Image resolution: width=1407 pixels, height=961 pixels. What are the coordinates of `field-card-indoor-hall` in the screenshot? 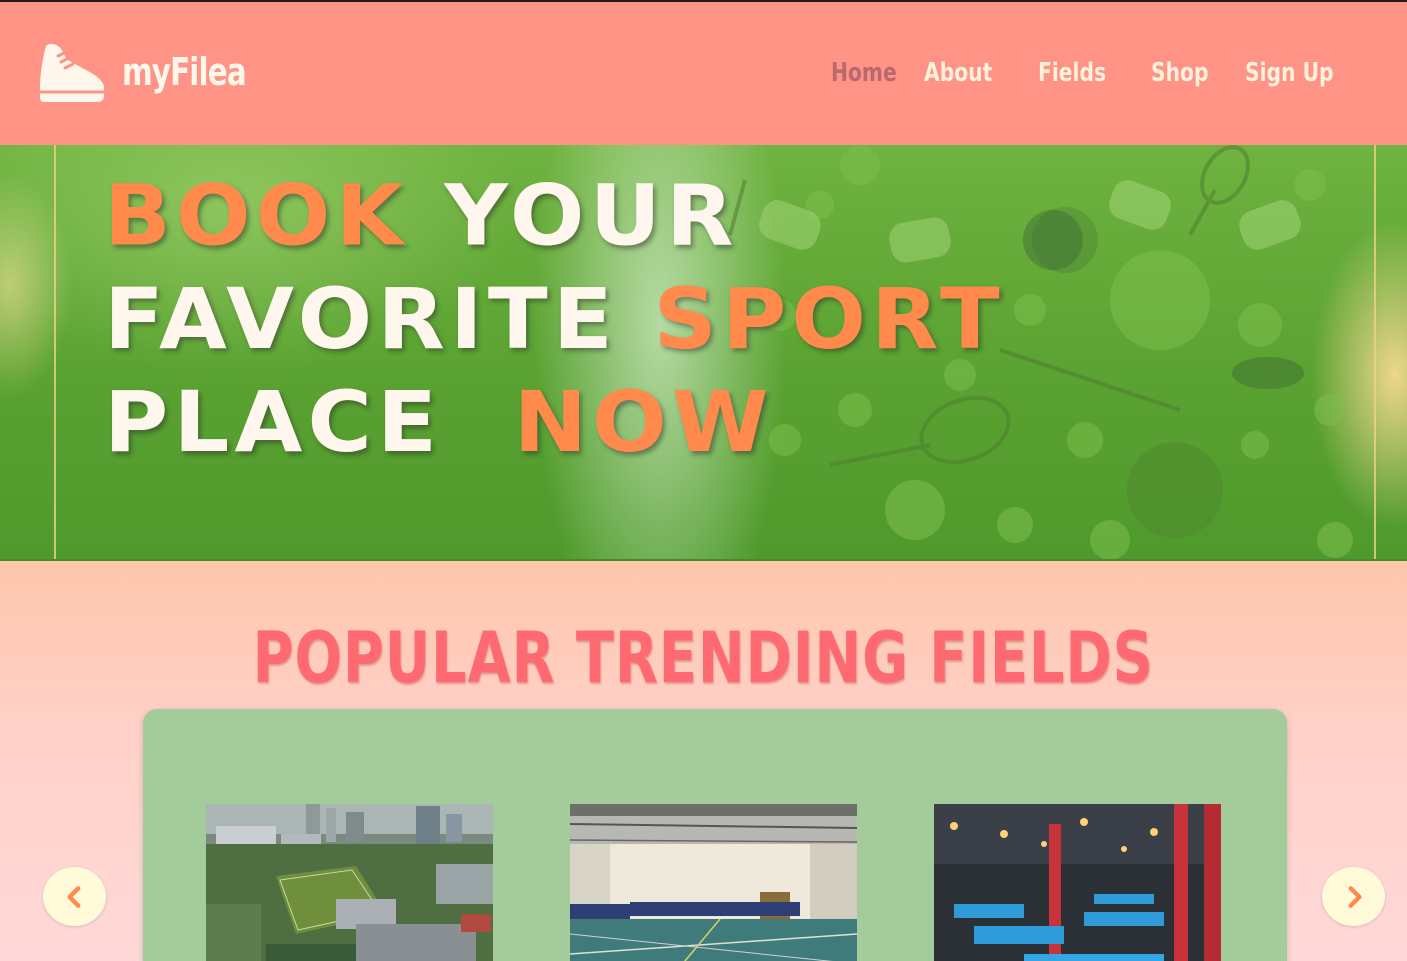 It's located at (713, 882).